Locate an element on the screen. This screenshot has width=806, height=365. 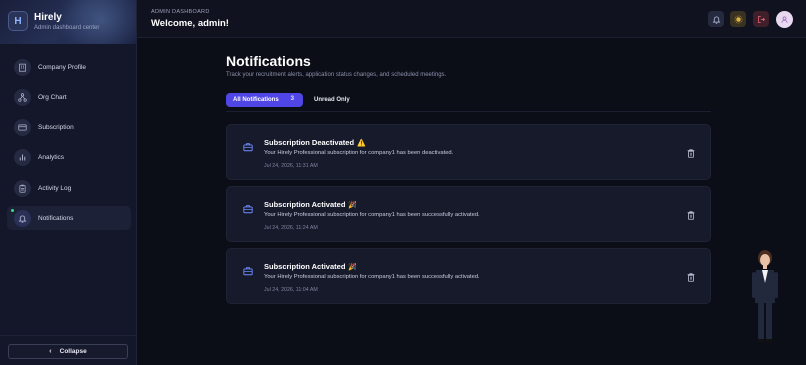
warning-emoji-icon: ⚠️ is located at coordinates (361, 143).